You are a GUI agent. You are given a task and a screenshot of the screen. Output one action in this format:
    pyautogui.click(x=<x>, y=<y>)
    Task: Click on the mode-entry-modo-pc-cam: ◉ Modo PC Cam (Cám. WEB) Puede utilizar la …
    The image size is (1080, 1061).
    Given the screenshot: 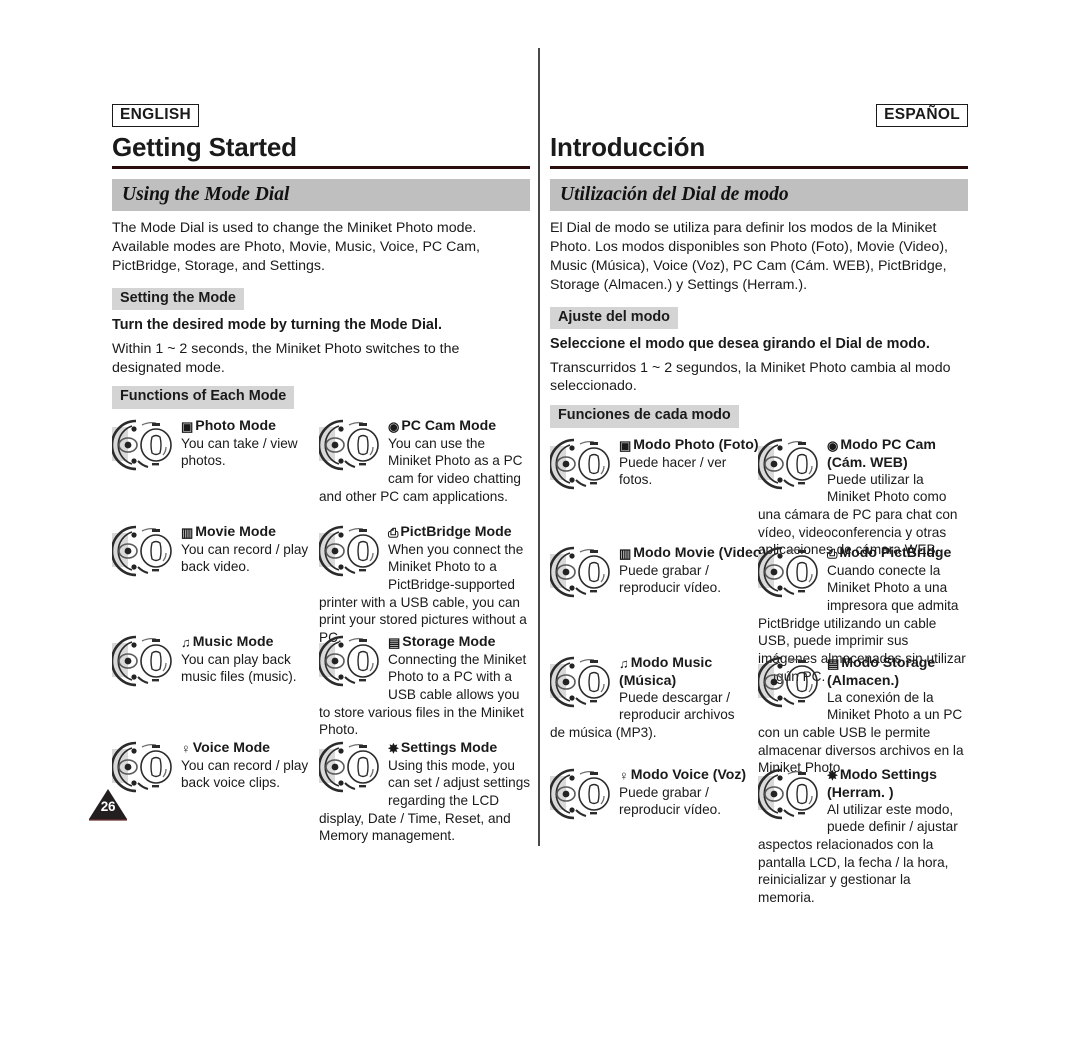 What is the action you would take?
    pyautogui.click(x=864, y=497)
    